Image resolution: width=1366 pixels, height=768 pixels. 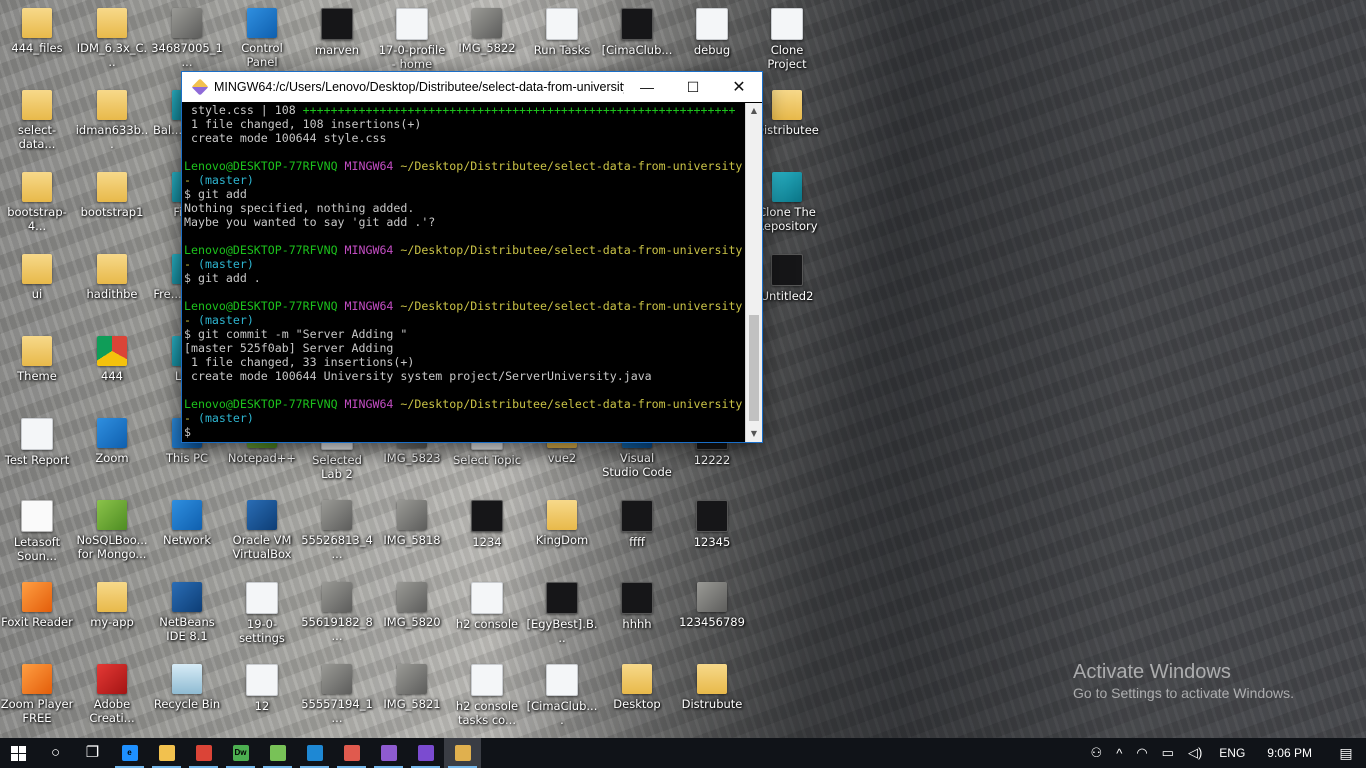 I want to click on desktop-icon: IMG_5820, so click(x=412, y=616).